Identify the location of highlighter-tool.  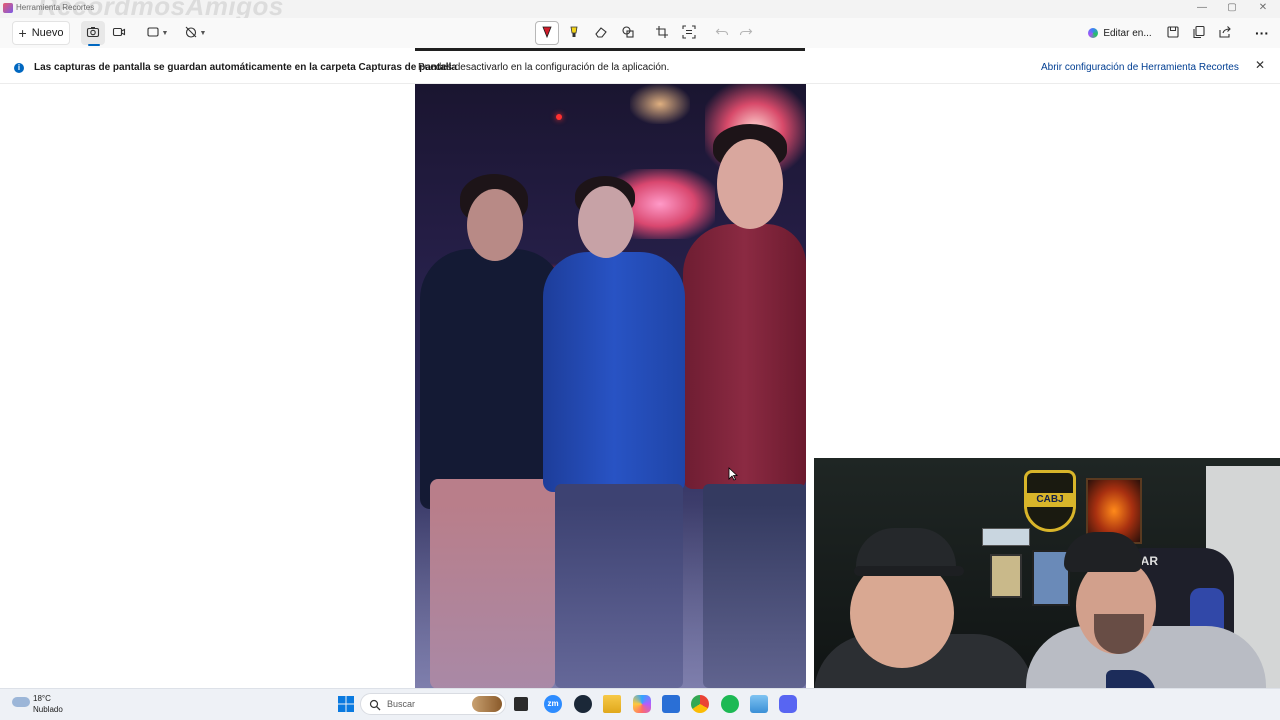
(574, 33).